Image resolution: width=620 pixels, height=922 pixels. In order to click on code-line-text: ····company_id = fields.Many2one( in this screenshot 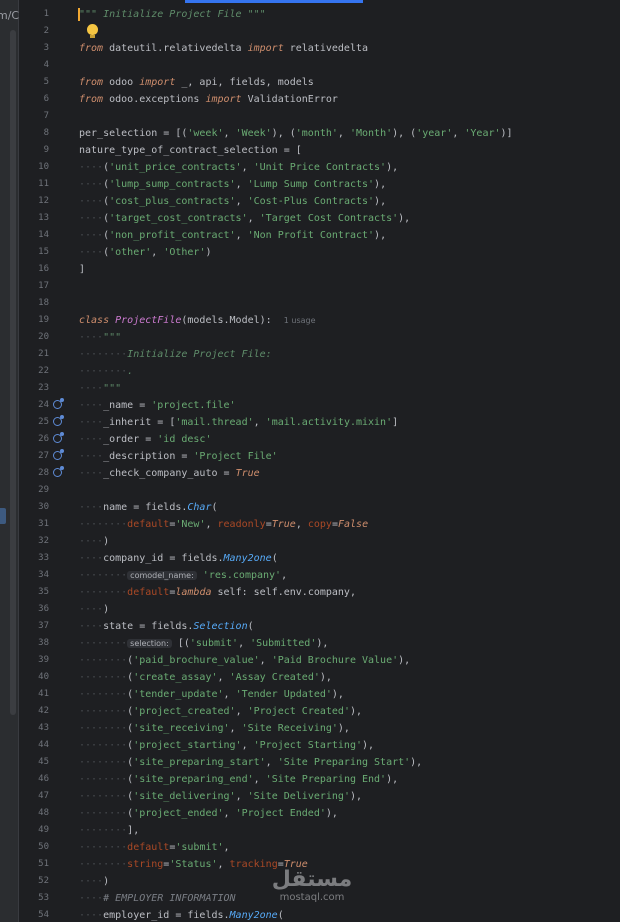, I will do `click(178, 558)`.